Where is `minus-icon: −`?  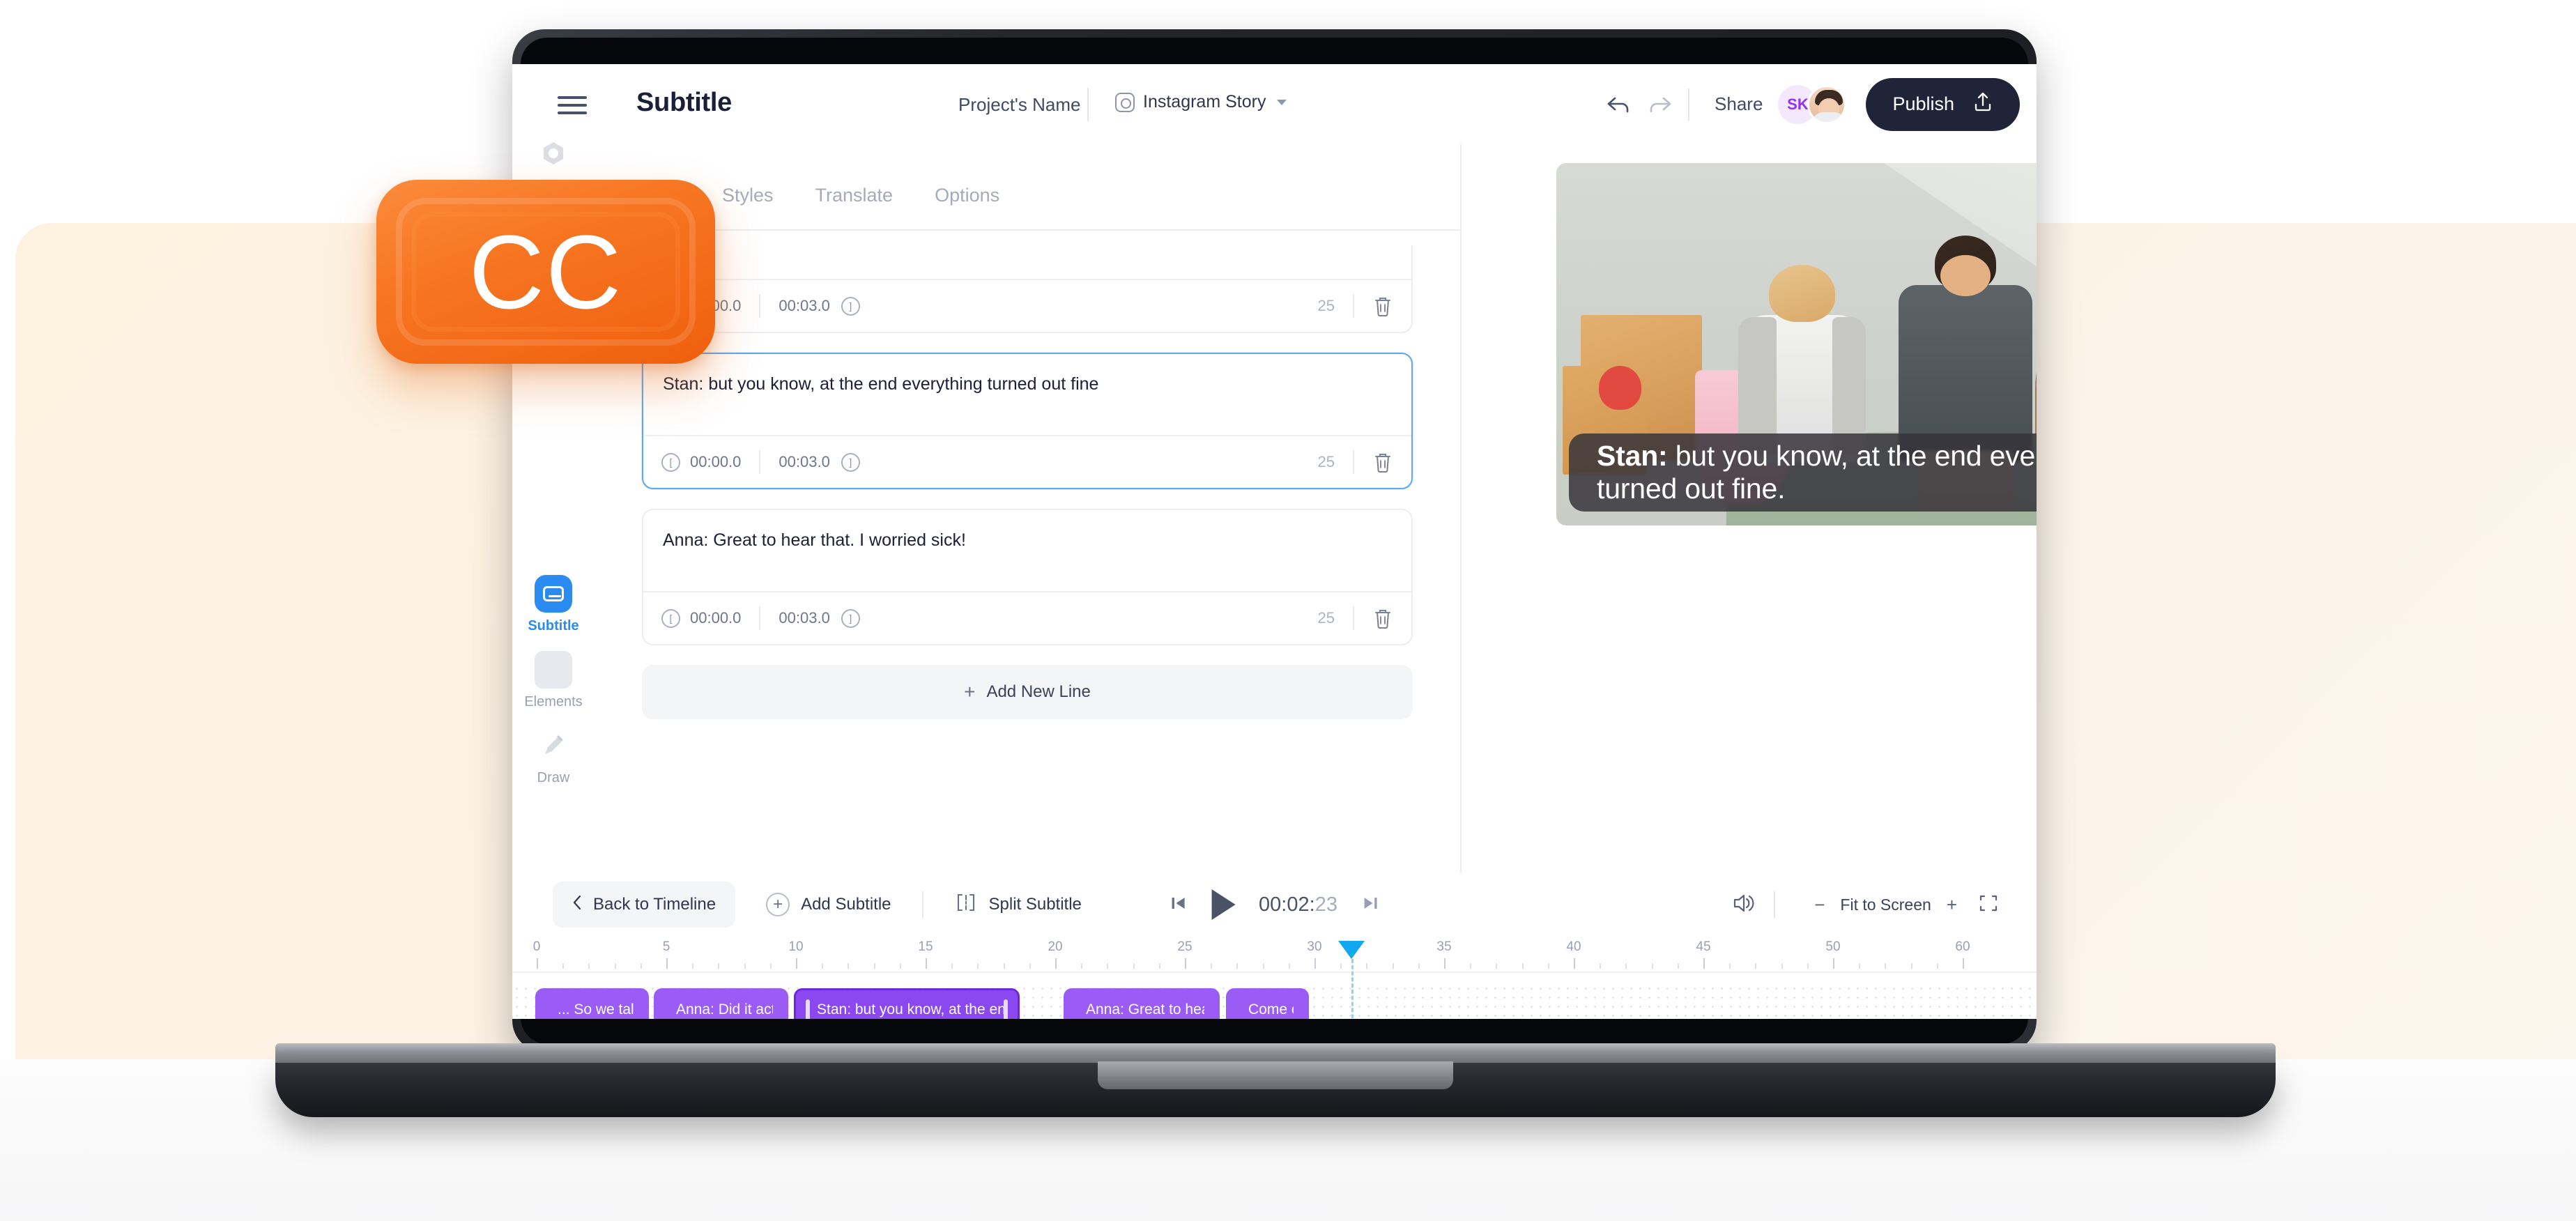 minus-icon: − is located at coordinates (1819, 905).